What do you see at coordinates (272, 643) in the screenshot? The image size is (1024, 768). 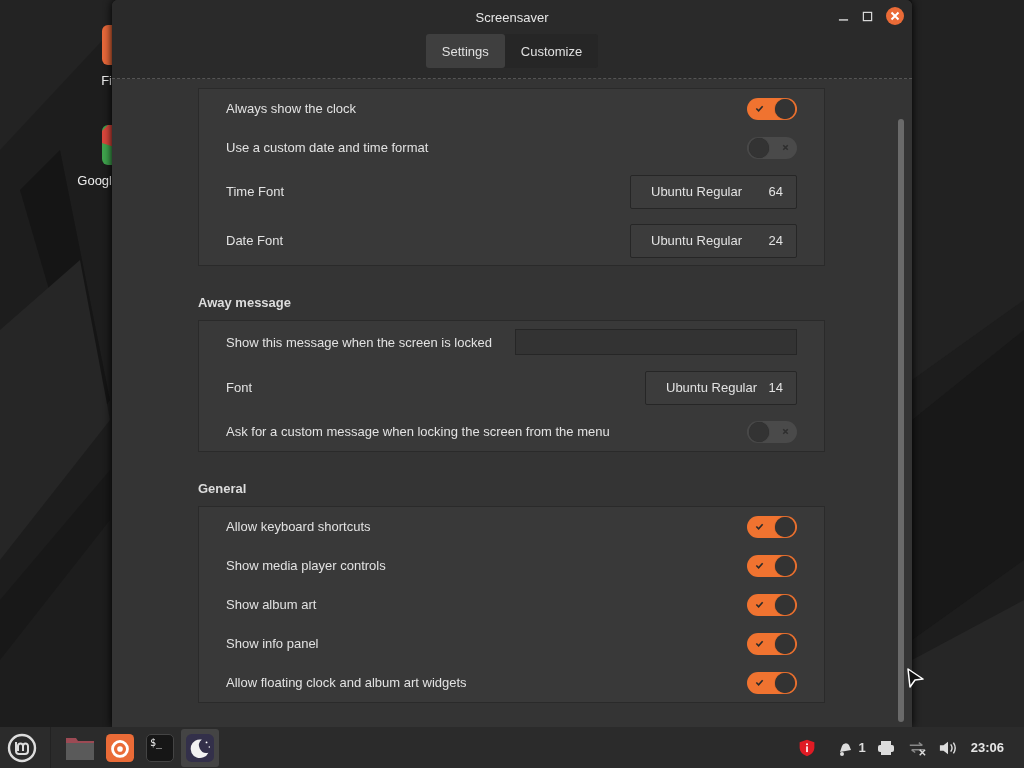 I see `setting-label: Show info panel` at bounding box center [272, 643].